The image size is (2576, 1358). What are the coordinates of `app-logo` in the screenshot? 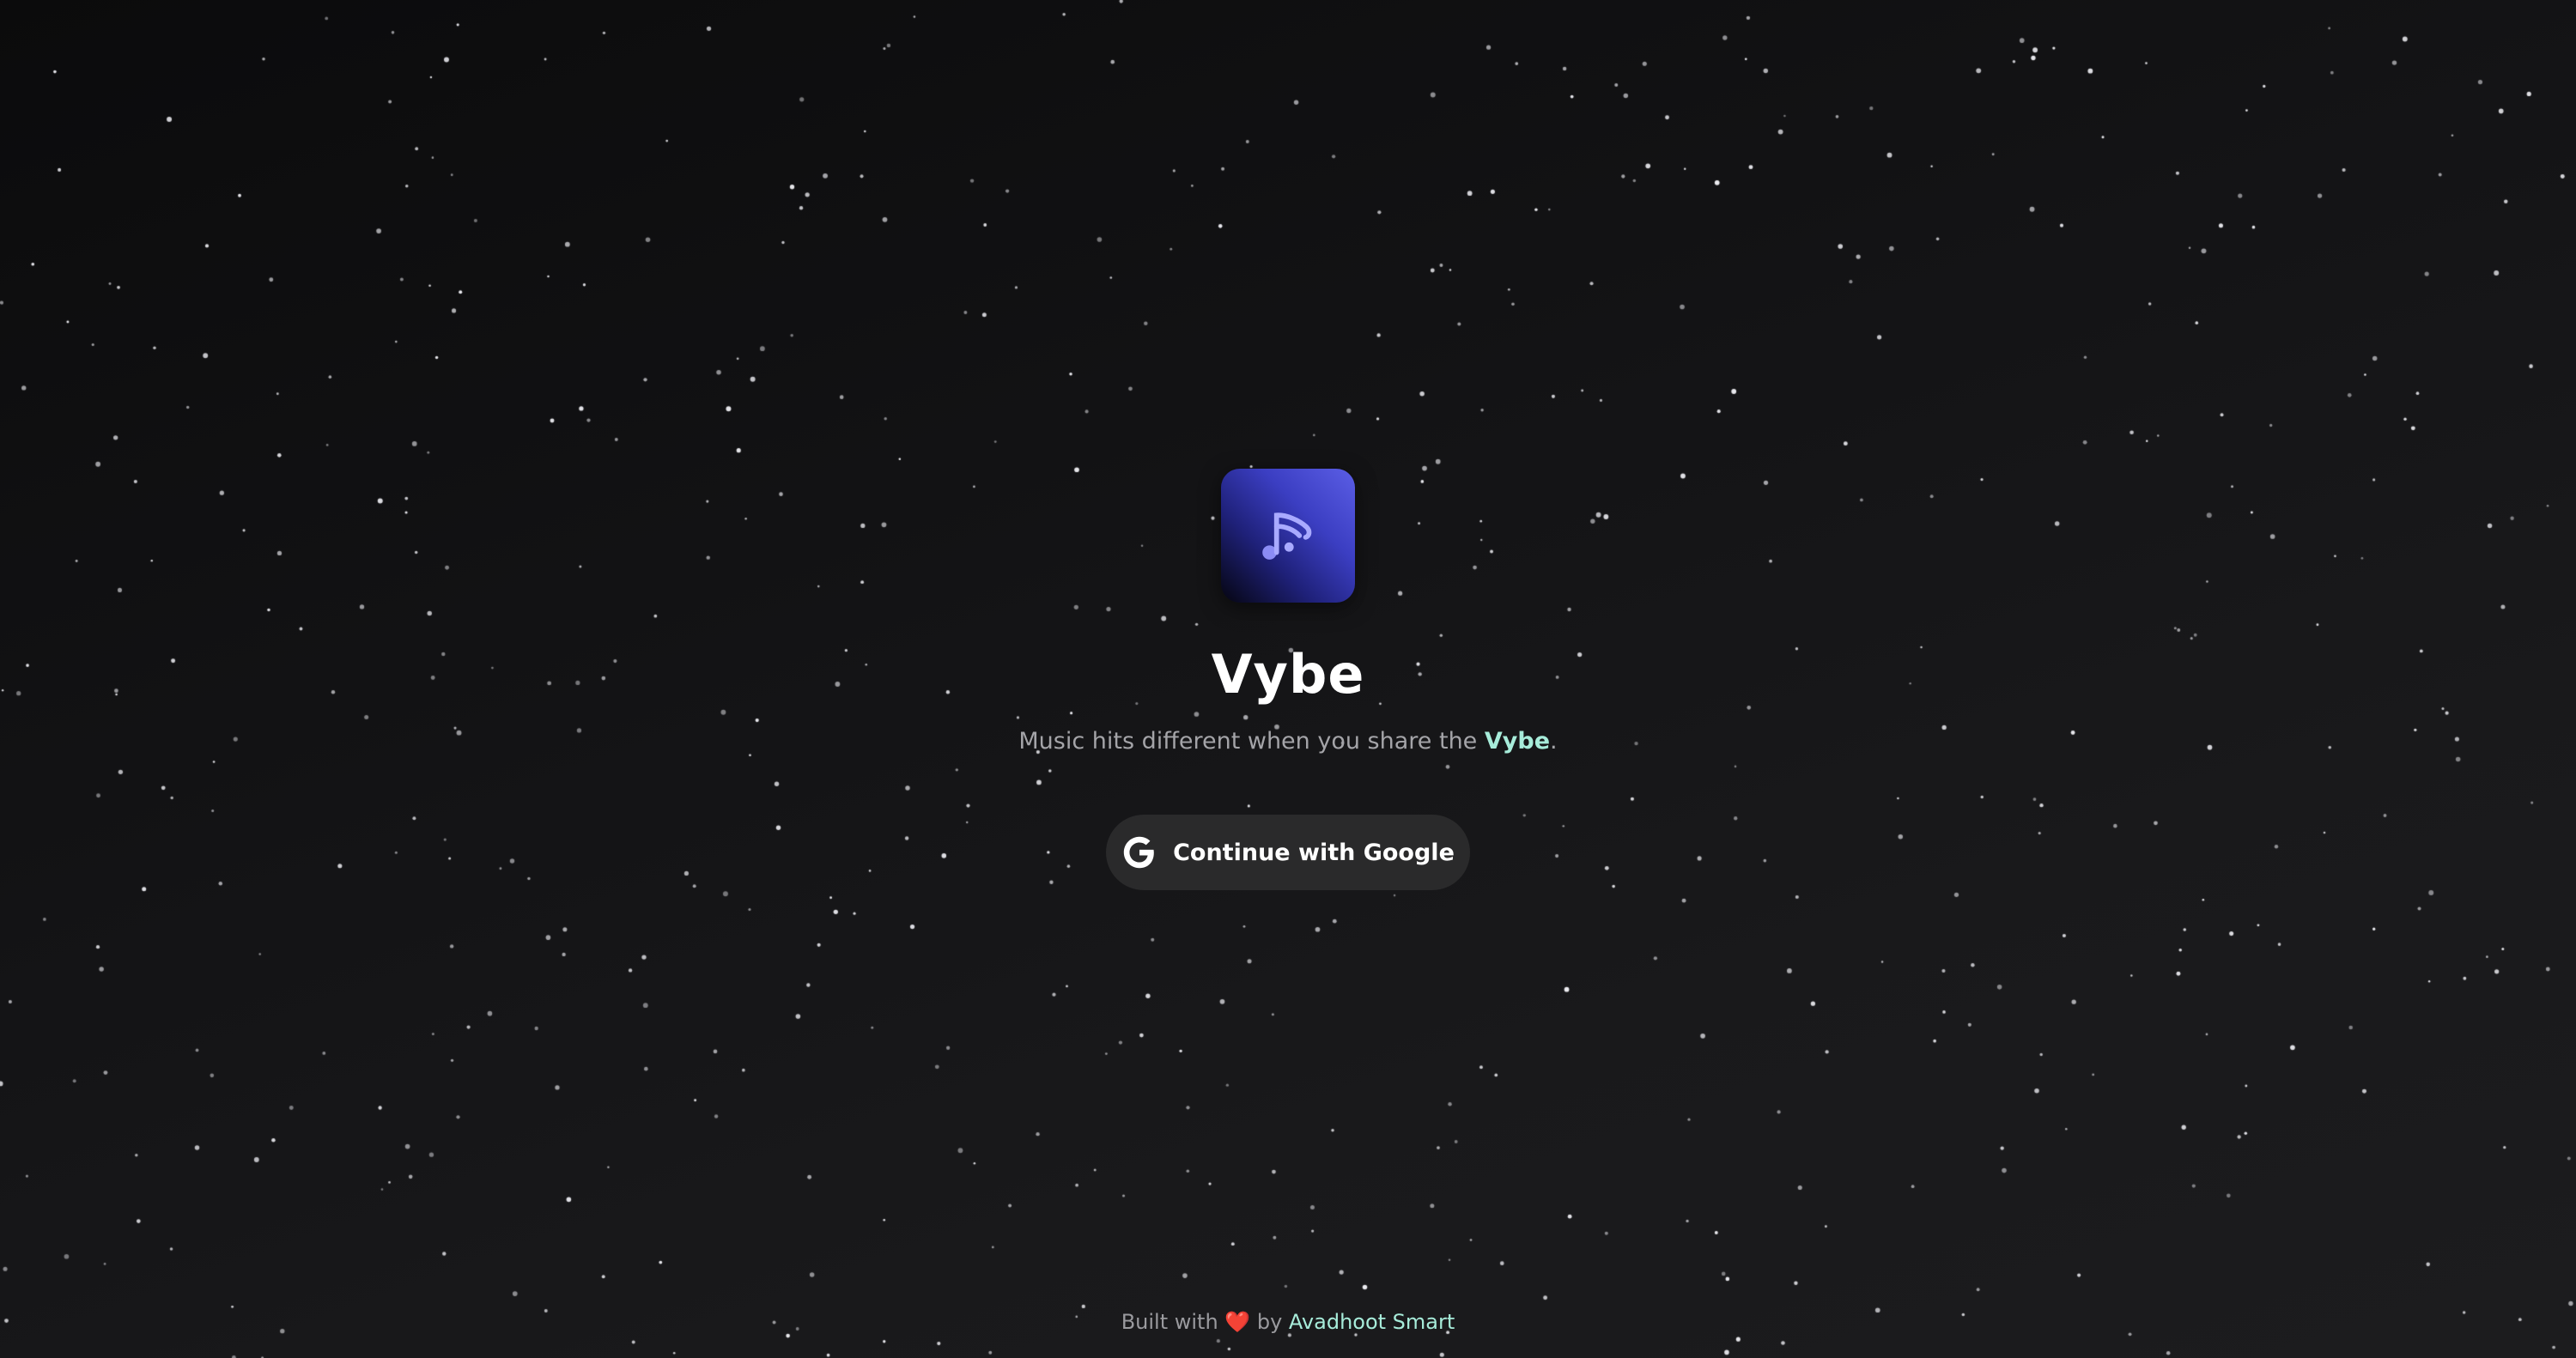 It's located at (1288, 536).